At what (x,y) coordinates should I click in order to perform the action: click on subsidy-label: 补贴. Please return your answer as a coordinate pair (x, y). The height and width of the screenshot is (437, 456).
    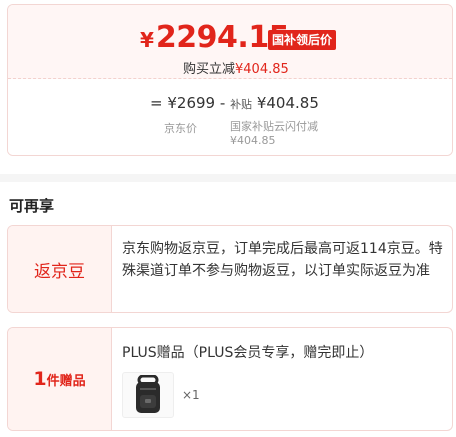
    Looking at the image, I should click on (241, 104).